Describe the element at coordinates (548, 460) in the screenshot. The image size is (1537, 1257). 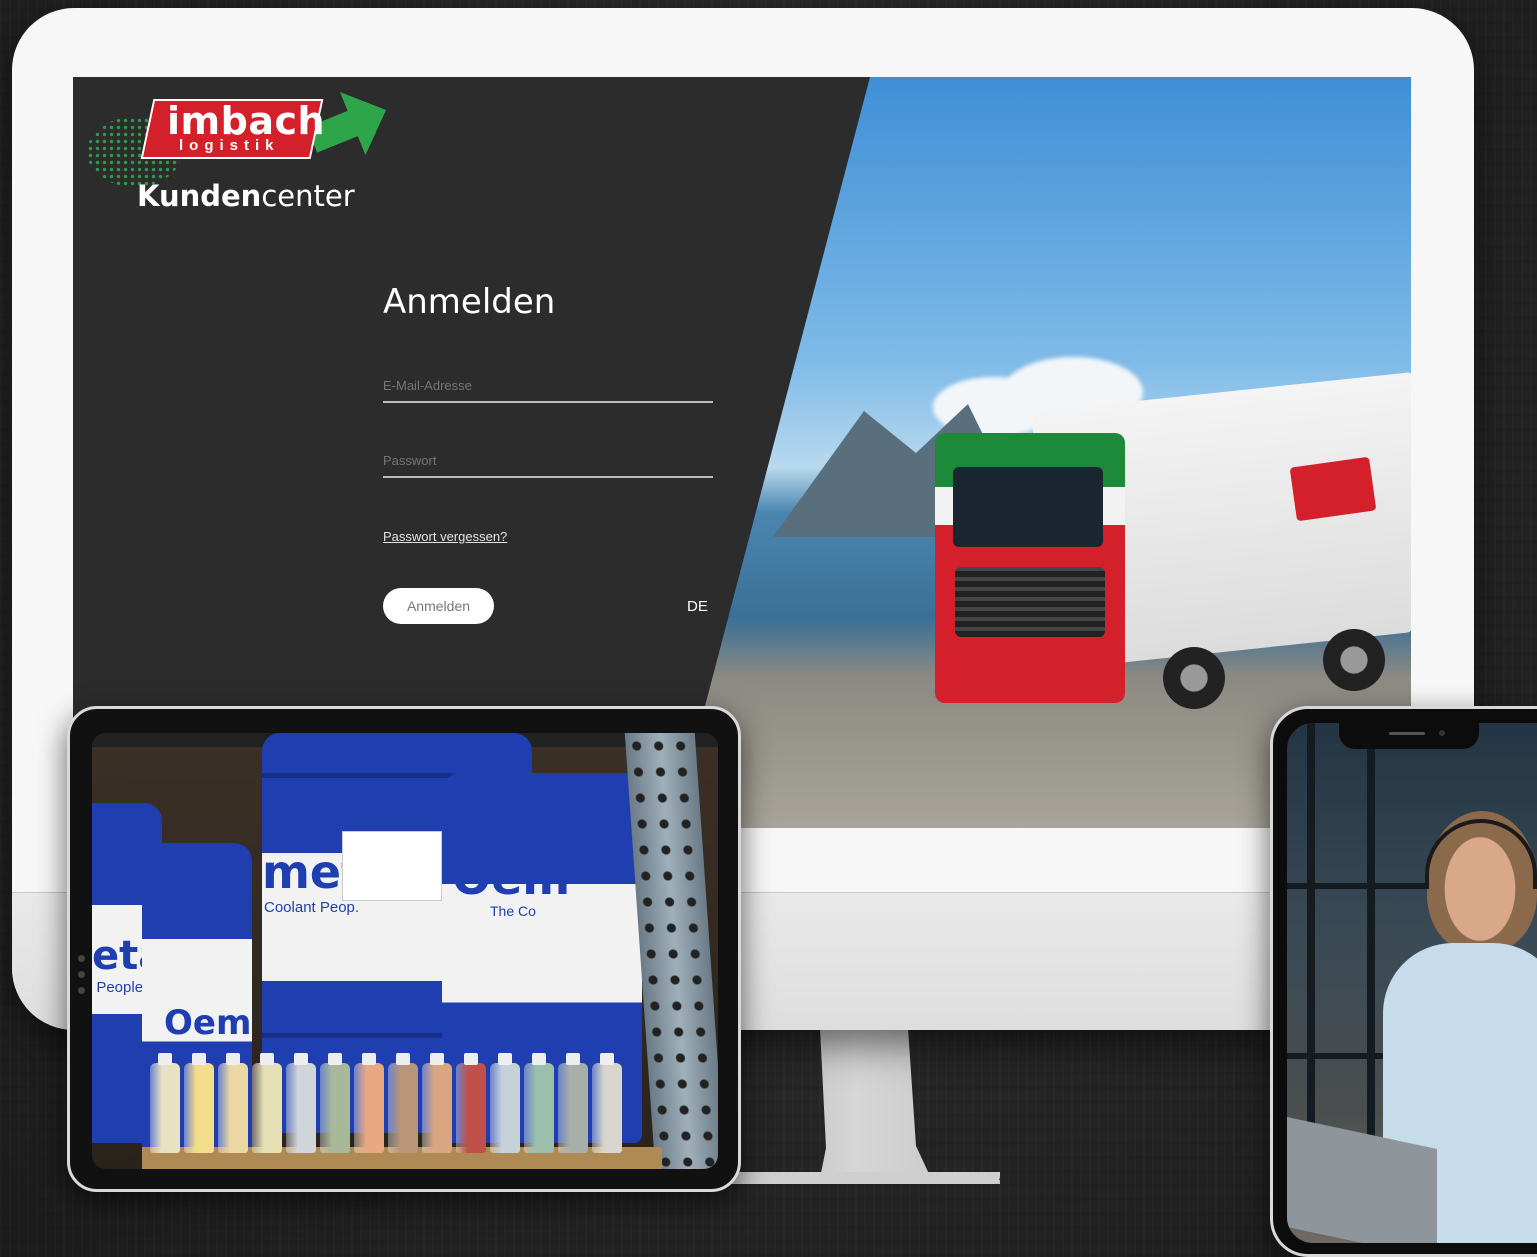
I see `password-field` at that location.